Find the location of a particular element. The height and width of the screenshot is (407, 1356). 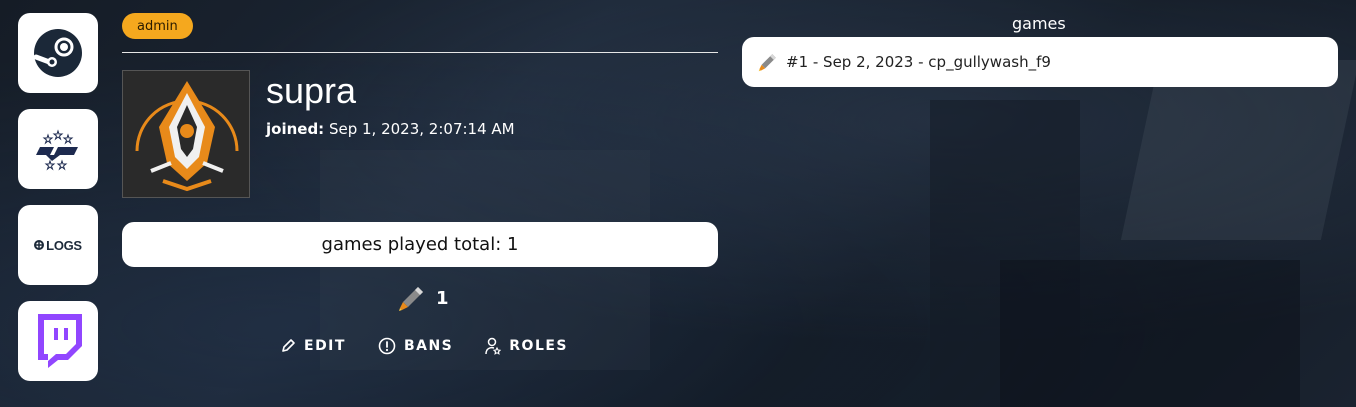

game-label: #1 - Sep 2, 2023 - cp_gullywash_f9 is located at coordinates (918, 62).